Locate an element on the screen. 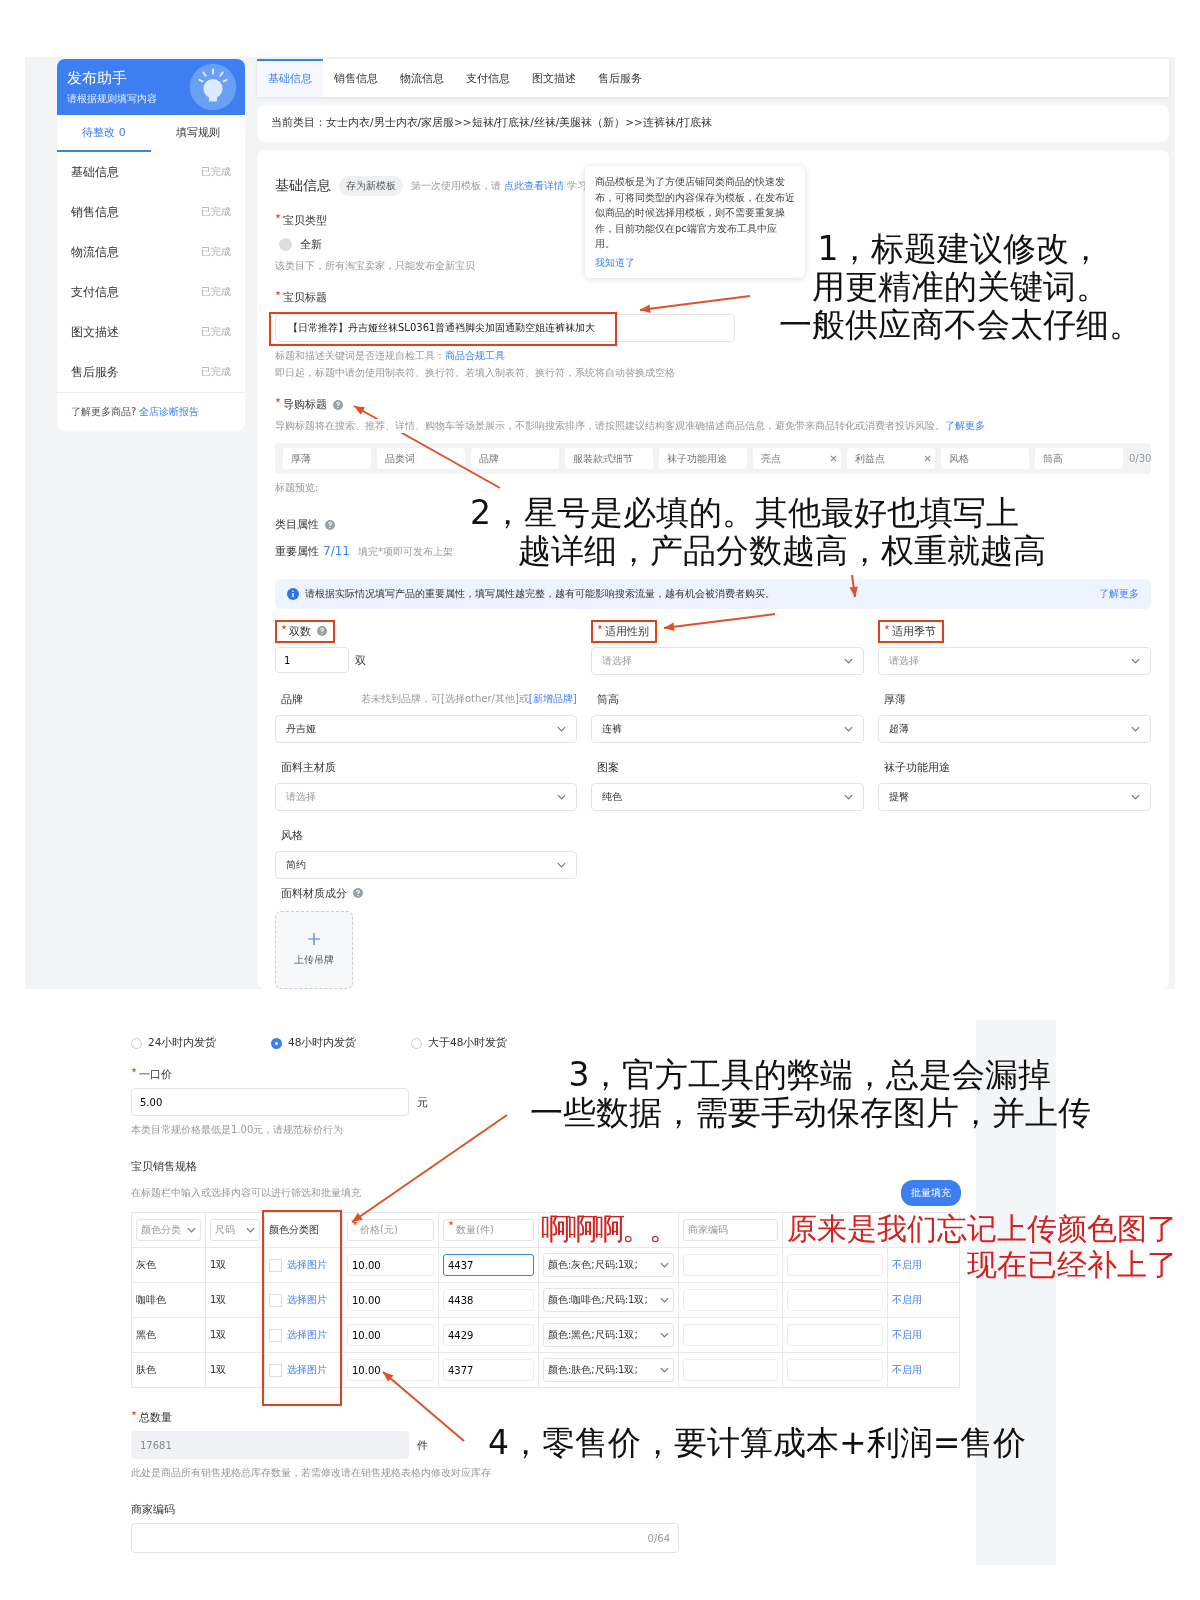 The image size is (1200, 1600). sidebar-item: 图文描述 已完成 is located at coordinates (151, 332).